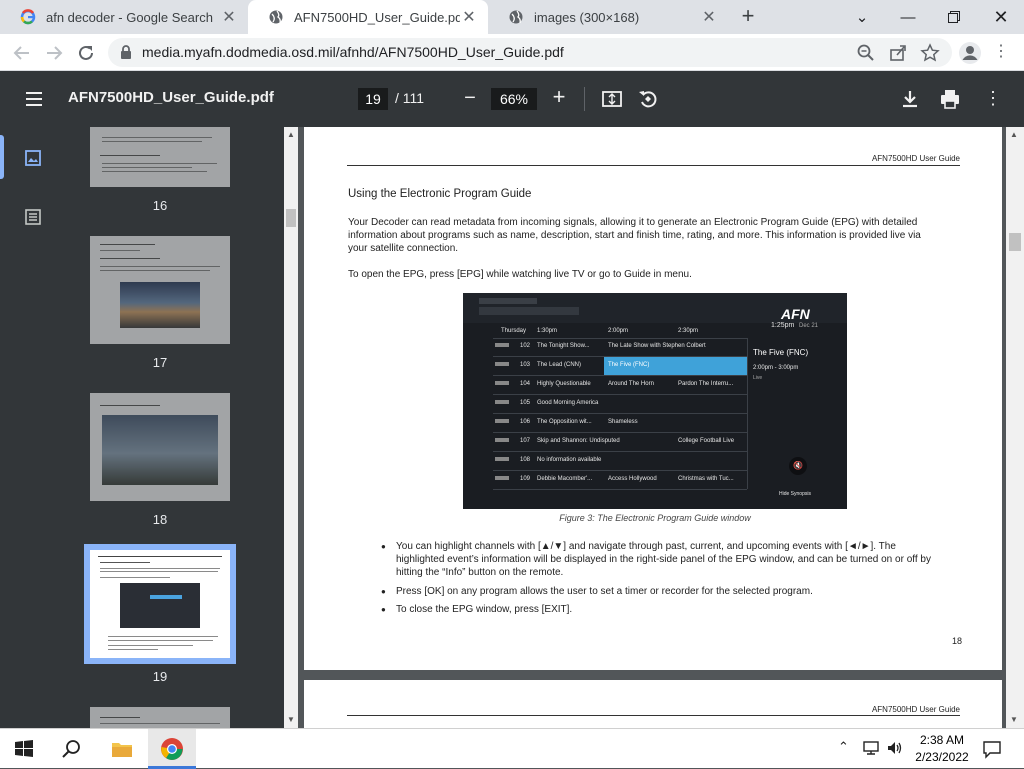 This screenshot has height=769, width=1024. Describe the element at coordinates (587, 17) in the screenshot. I see `tab-title: images (300×168)` at that location.